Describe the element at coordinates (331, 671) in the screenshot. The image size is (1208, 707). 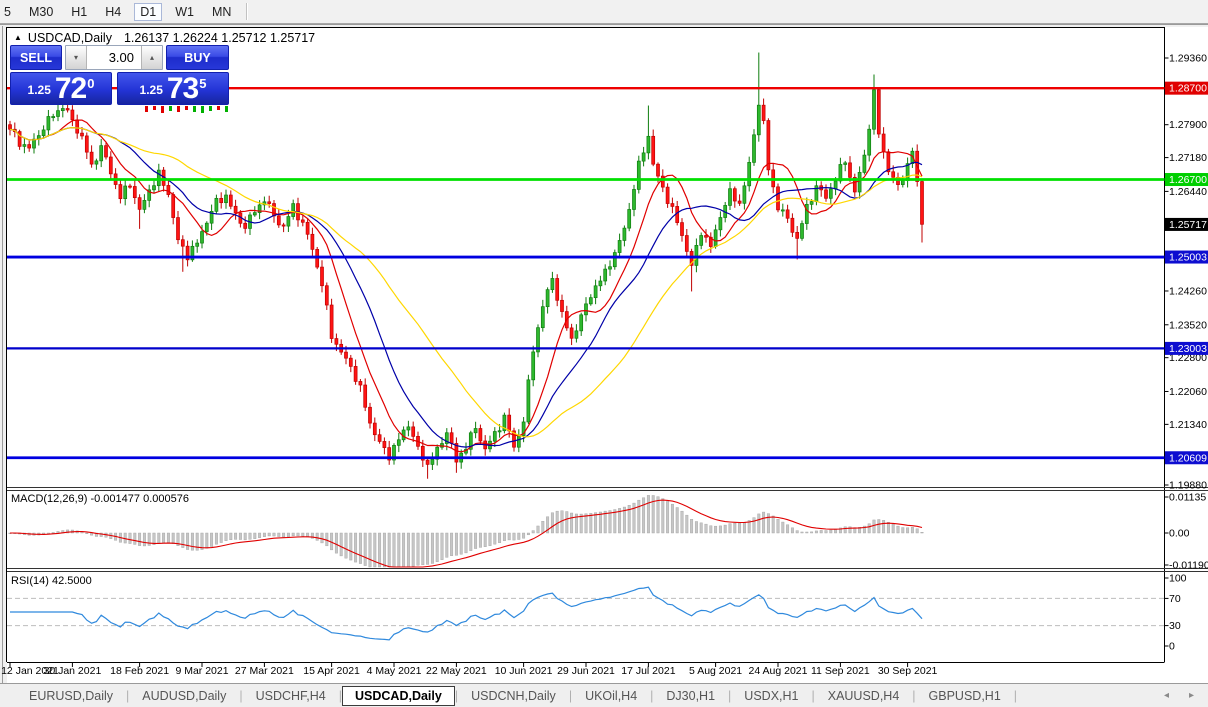
I see `date-tick-label: 15 Apr 2021` at that location.